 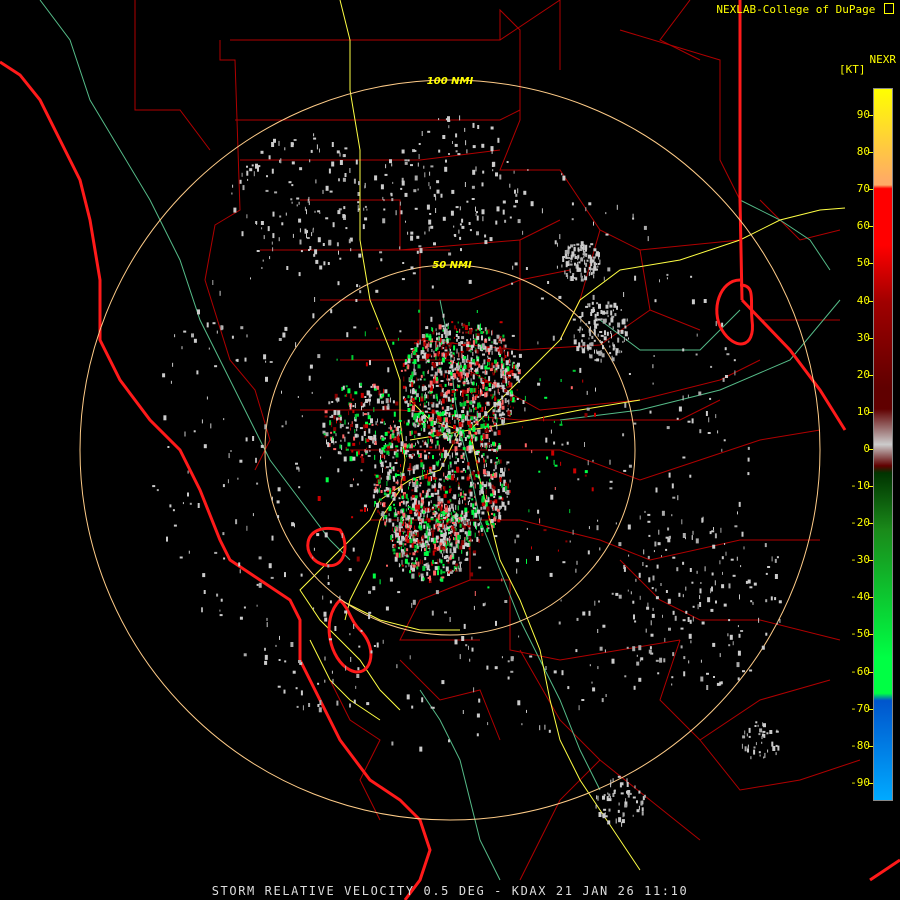 I want to click on scale-label: -70, so click(x=860, y=708).